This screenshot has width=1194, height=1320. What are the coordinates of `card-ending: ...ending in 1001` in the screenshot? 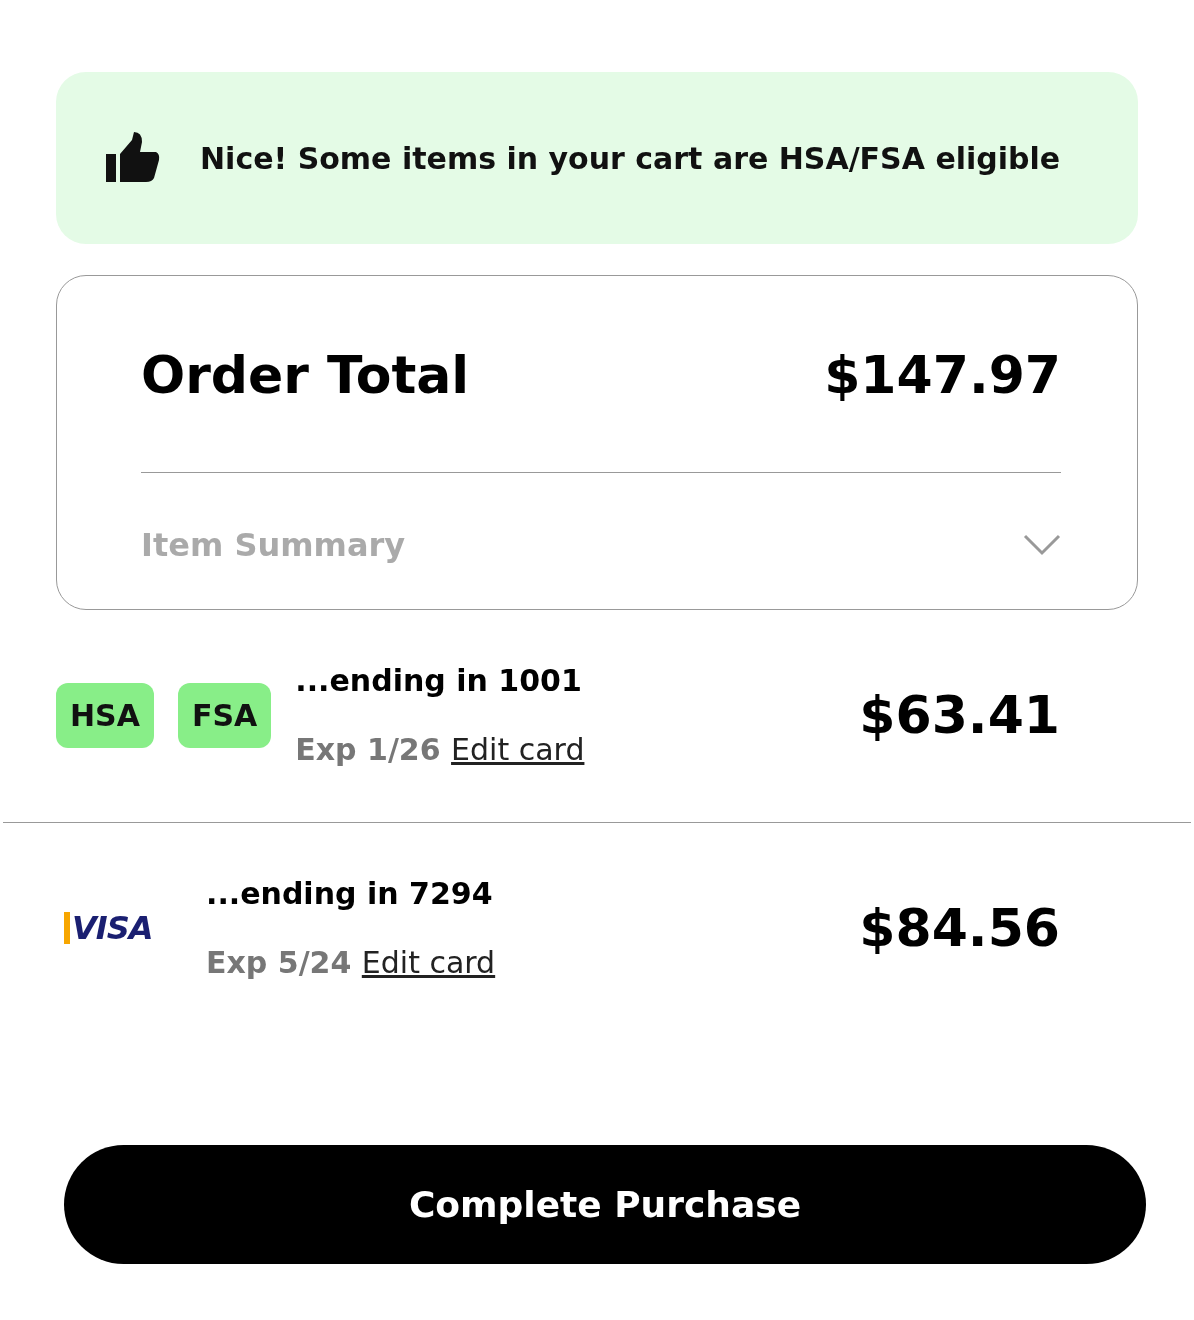 It's located at (439, 681).